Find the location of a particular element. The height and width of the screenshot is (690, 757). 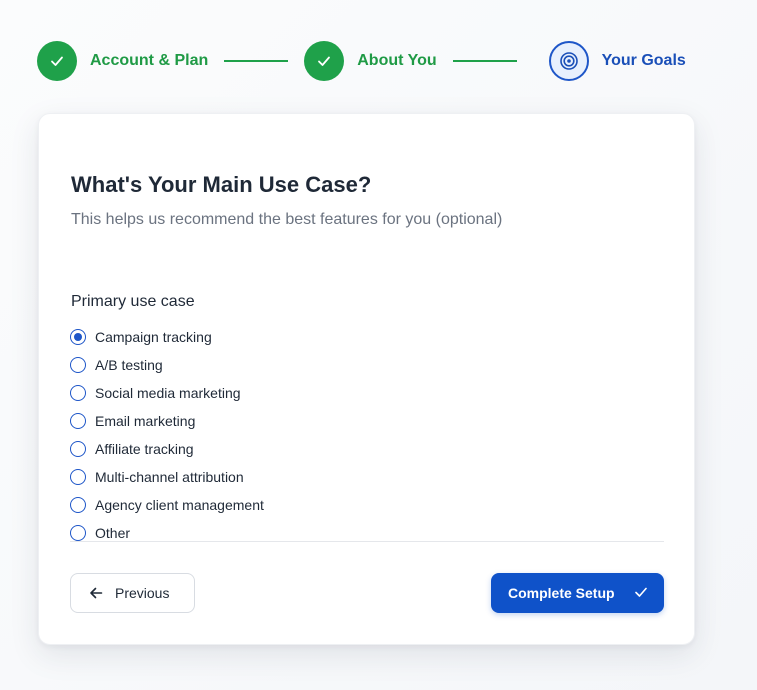

use-case-option-label: Campaign tracking is located at coordinates (153, 337).